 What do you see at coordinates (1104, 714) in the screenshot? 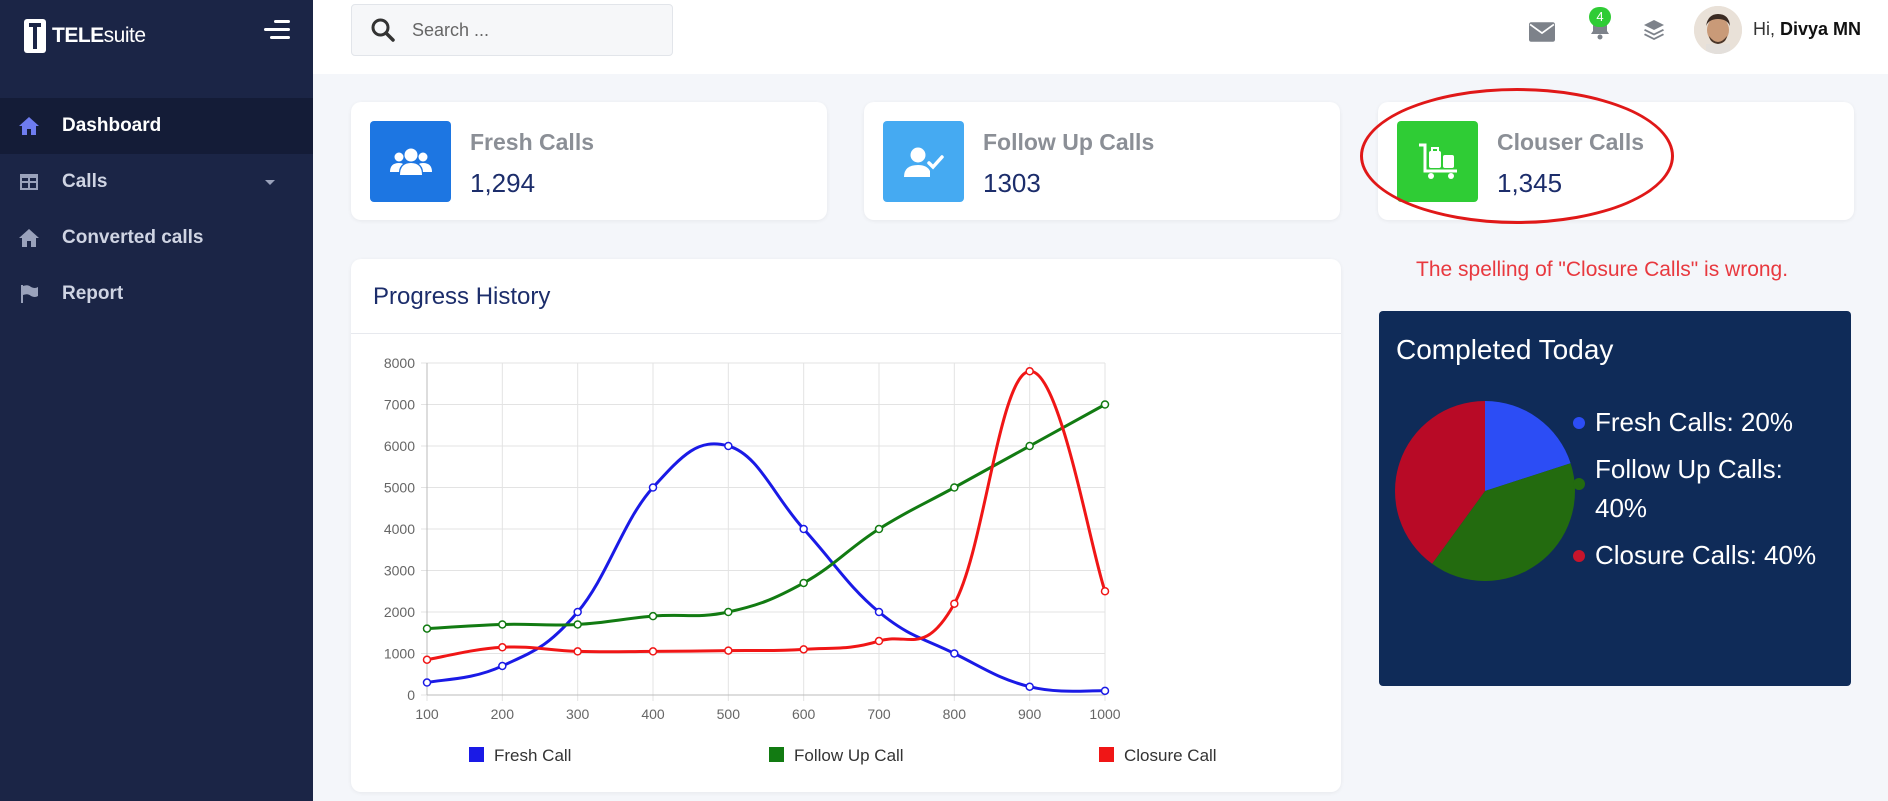
I see `x-tick-label: 1000` at bounding box center [1104, 714].